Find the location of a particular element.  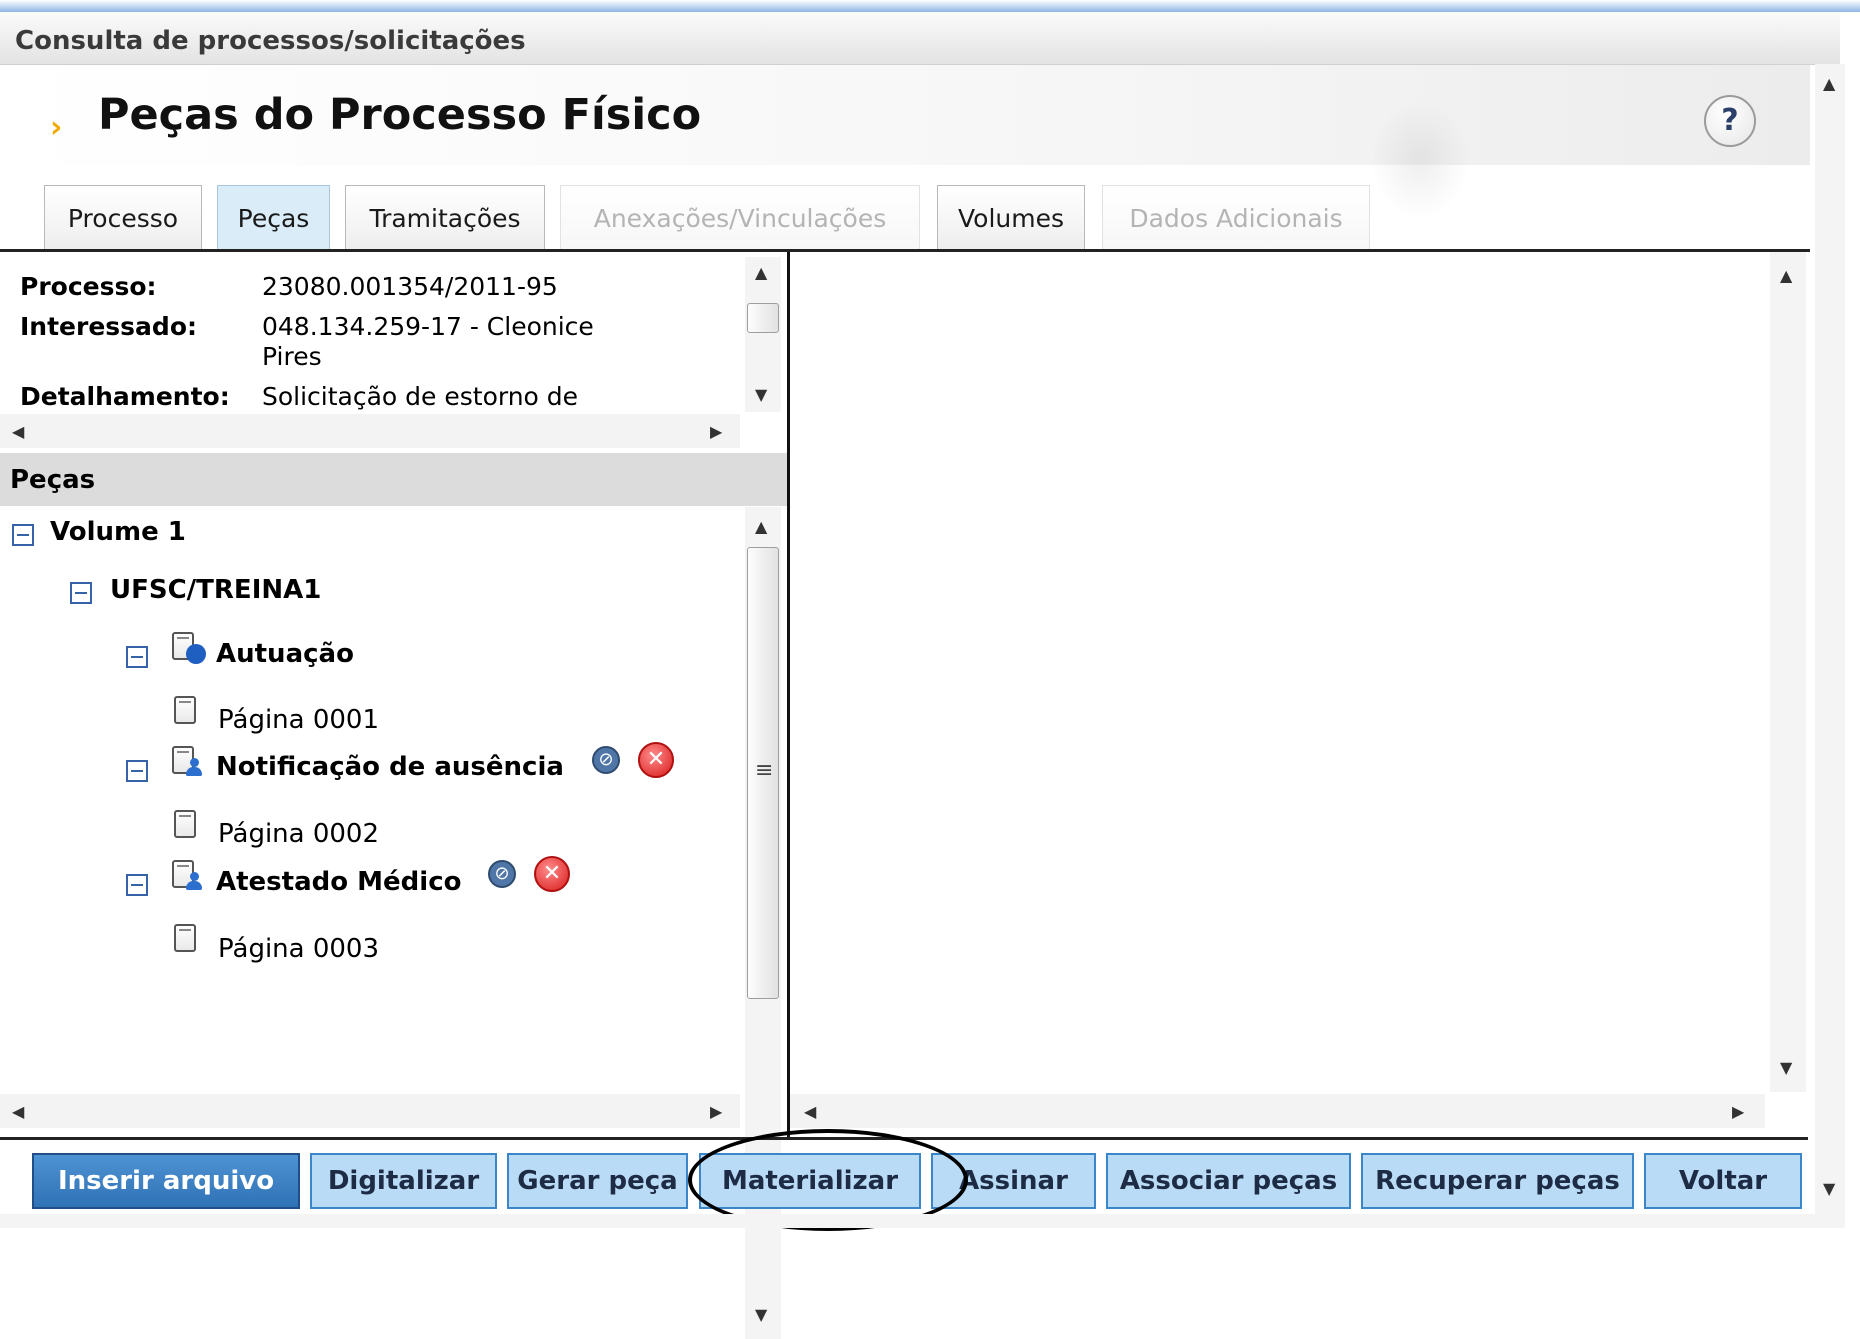

collapse-volume-icon is located at coordinates (23, 535).